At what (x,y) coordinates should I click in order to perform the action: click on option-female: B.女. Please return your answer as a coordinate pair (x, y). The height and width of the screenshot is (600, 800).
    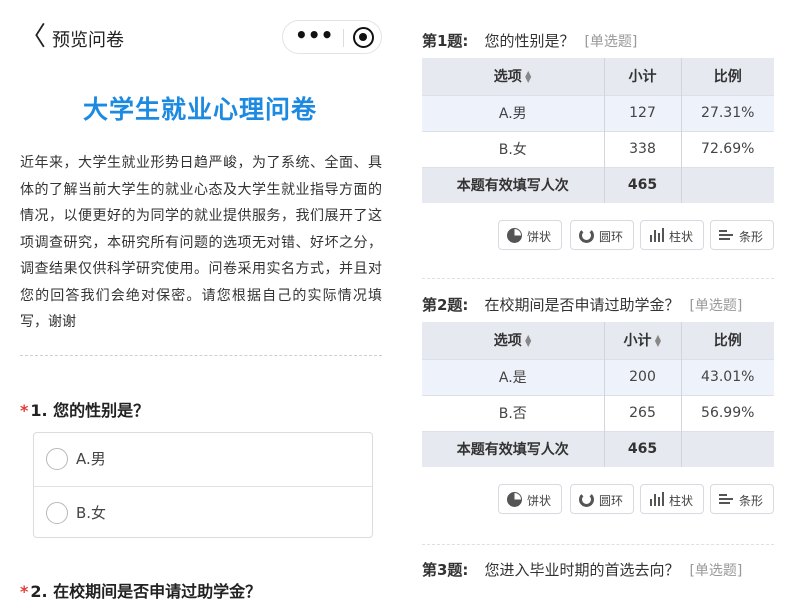
    Looking at the image, I should click on (203, 512).